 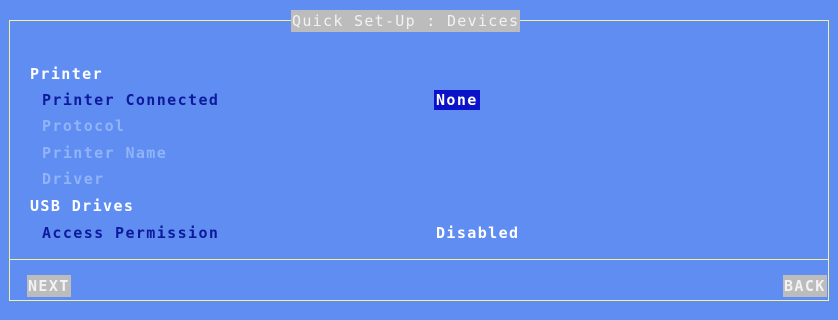 What do you see at coordinates (406, 21) in the screenshot?
I see `dialog-title: Quick Set-Up : Devices` at bounding box center [406, 21].